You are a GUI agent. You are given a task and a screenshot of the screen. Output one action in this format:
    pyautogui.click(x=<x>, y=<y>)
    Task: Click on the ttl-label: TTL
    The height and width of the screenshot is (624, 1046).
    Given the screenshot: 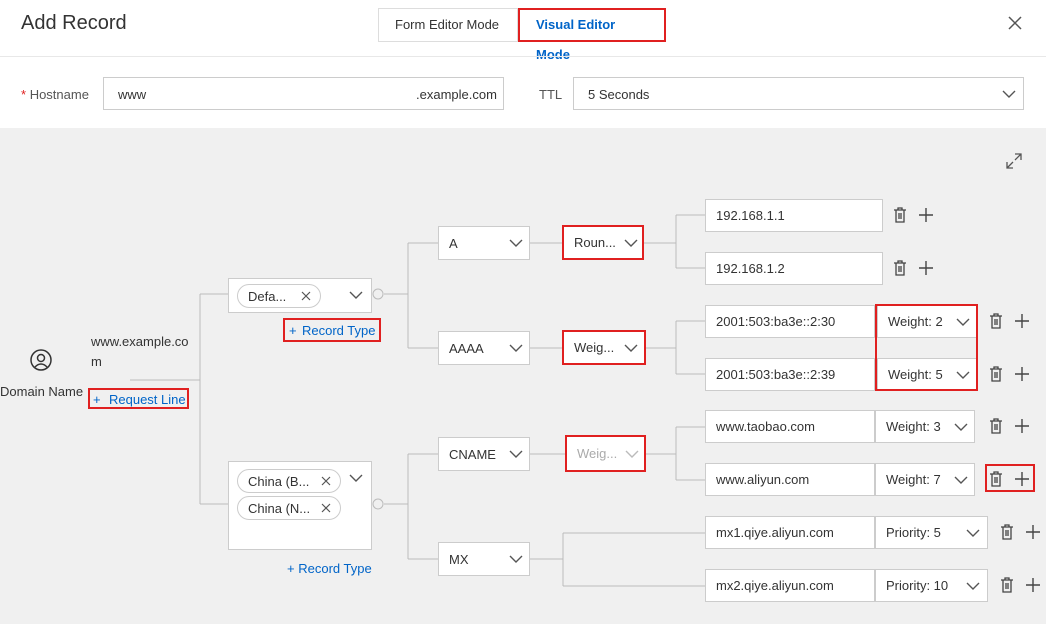 What is the action you would take?
    pyautogui.click(x=551, y=94)
    